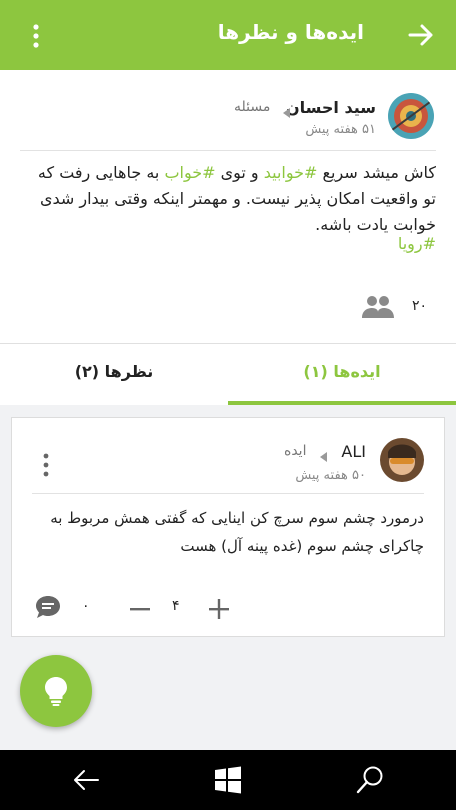 The height and width of the screenshot is (810, 456). I want to click on tab-comments-label: نظرها (۲), so click(114, 371).